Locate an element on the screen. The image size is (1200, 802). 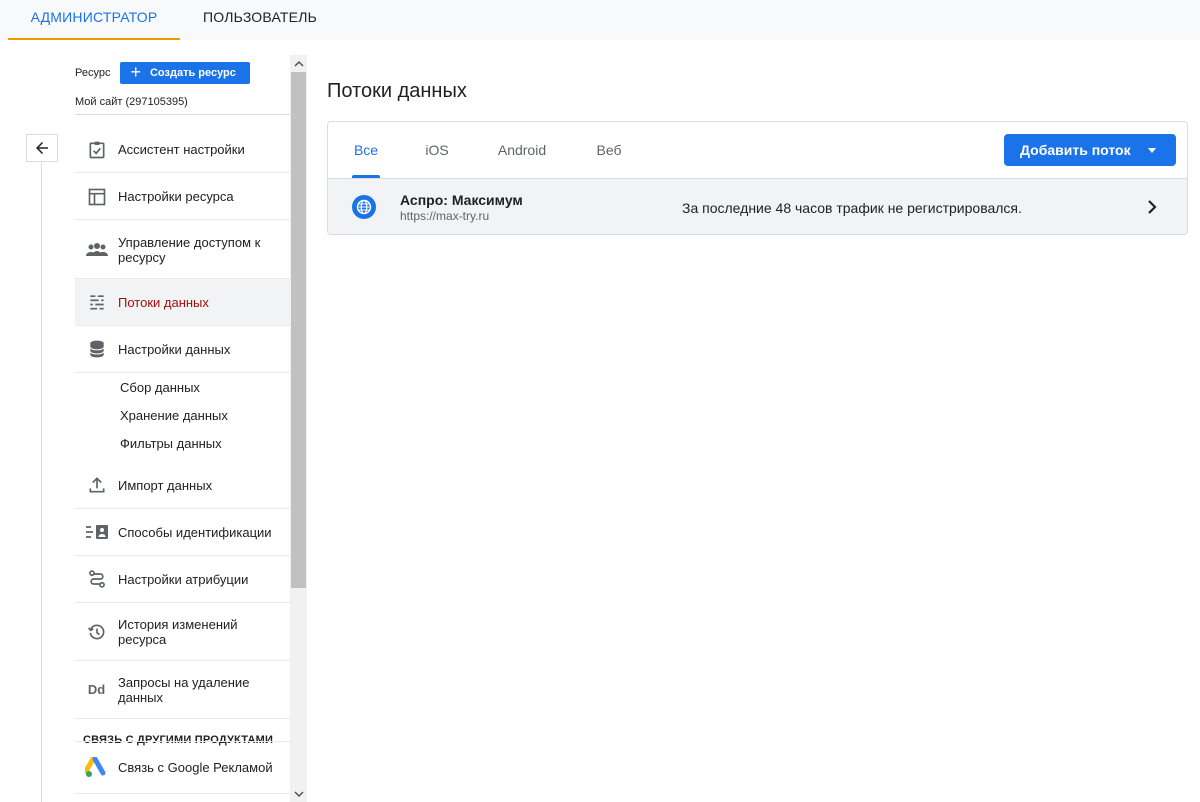
tab-ios: iOS is located at coordinates (437, 150).